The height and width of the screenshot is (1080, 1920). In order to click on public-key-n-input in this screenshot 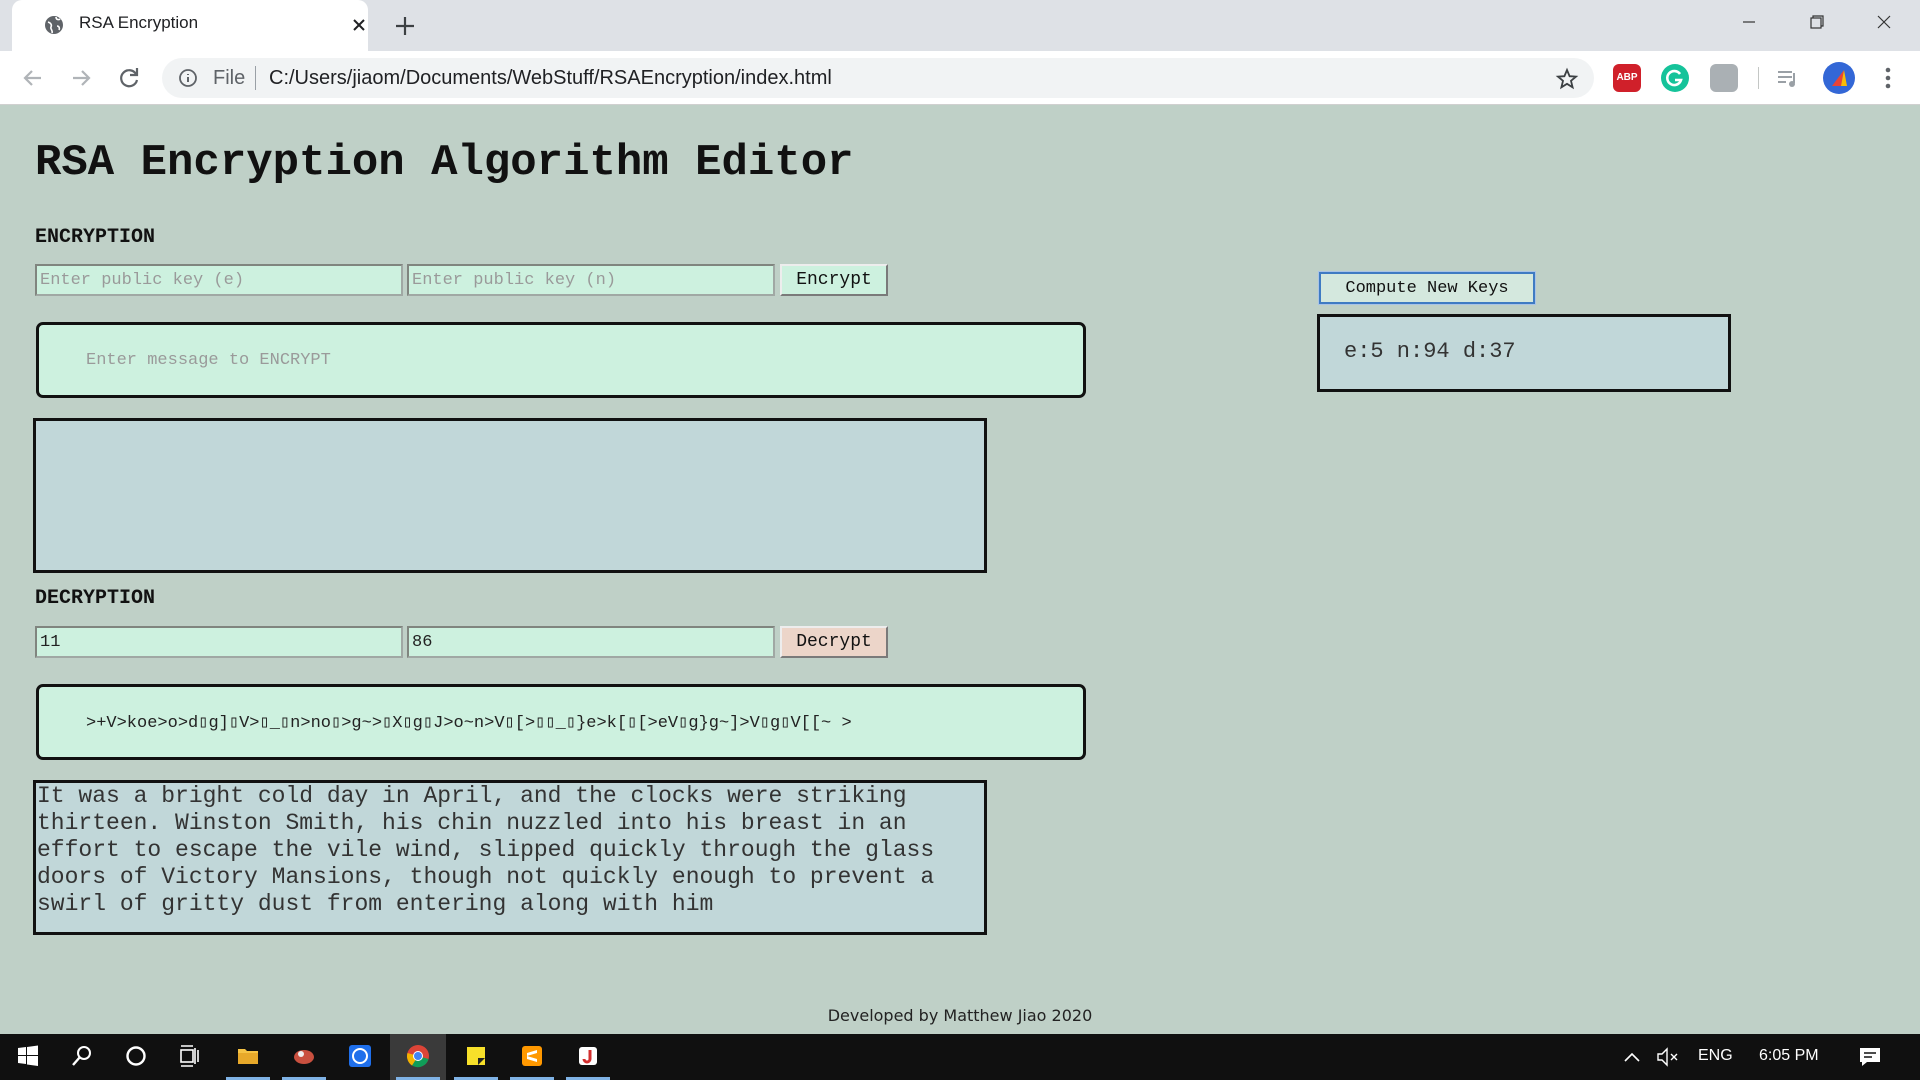, I will do `click(591, 280)`.